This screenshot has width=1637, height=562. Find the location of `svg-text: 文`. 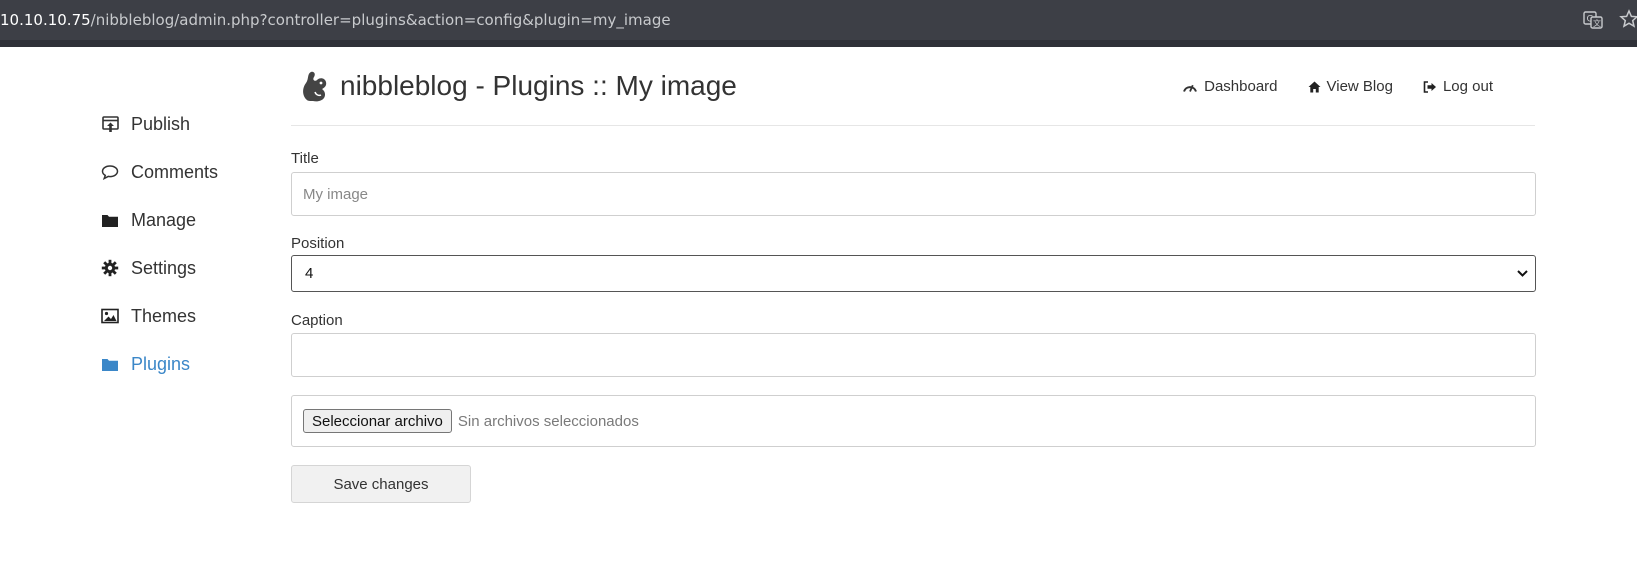

svg-text: 文 is located at coordinates (1597, 23).